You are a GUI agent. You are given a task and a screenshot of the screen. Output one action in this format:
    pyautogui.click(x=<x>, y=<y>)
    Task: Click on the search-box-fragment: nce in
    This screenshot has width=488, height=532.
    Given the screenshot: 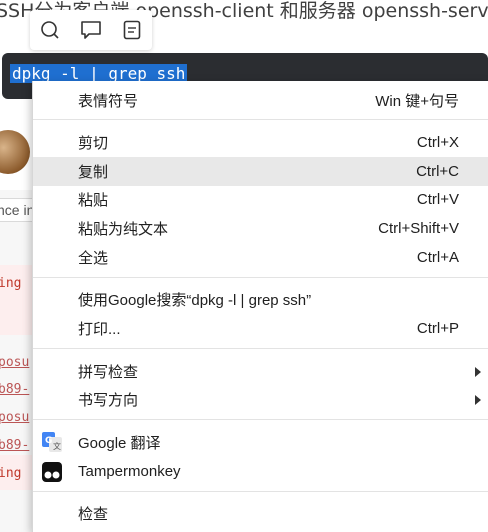 What is the action you would take?
    pyautogui.click(x=17, y=210)
    